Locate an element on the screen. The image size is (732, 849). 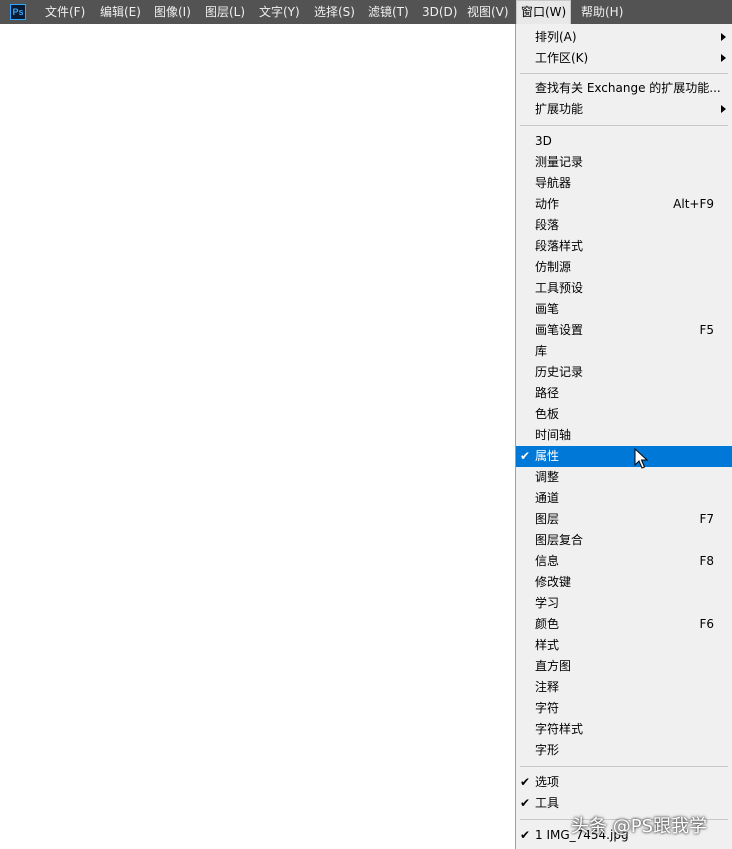
menu-item-label: 工作区(K) is located at coordinates (562, 58).